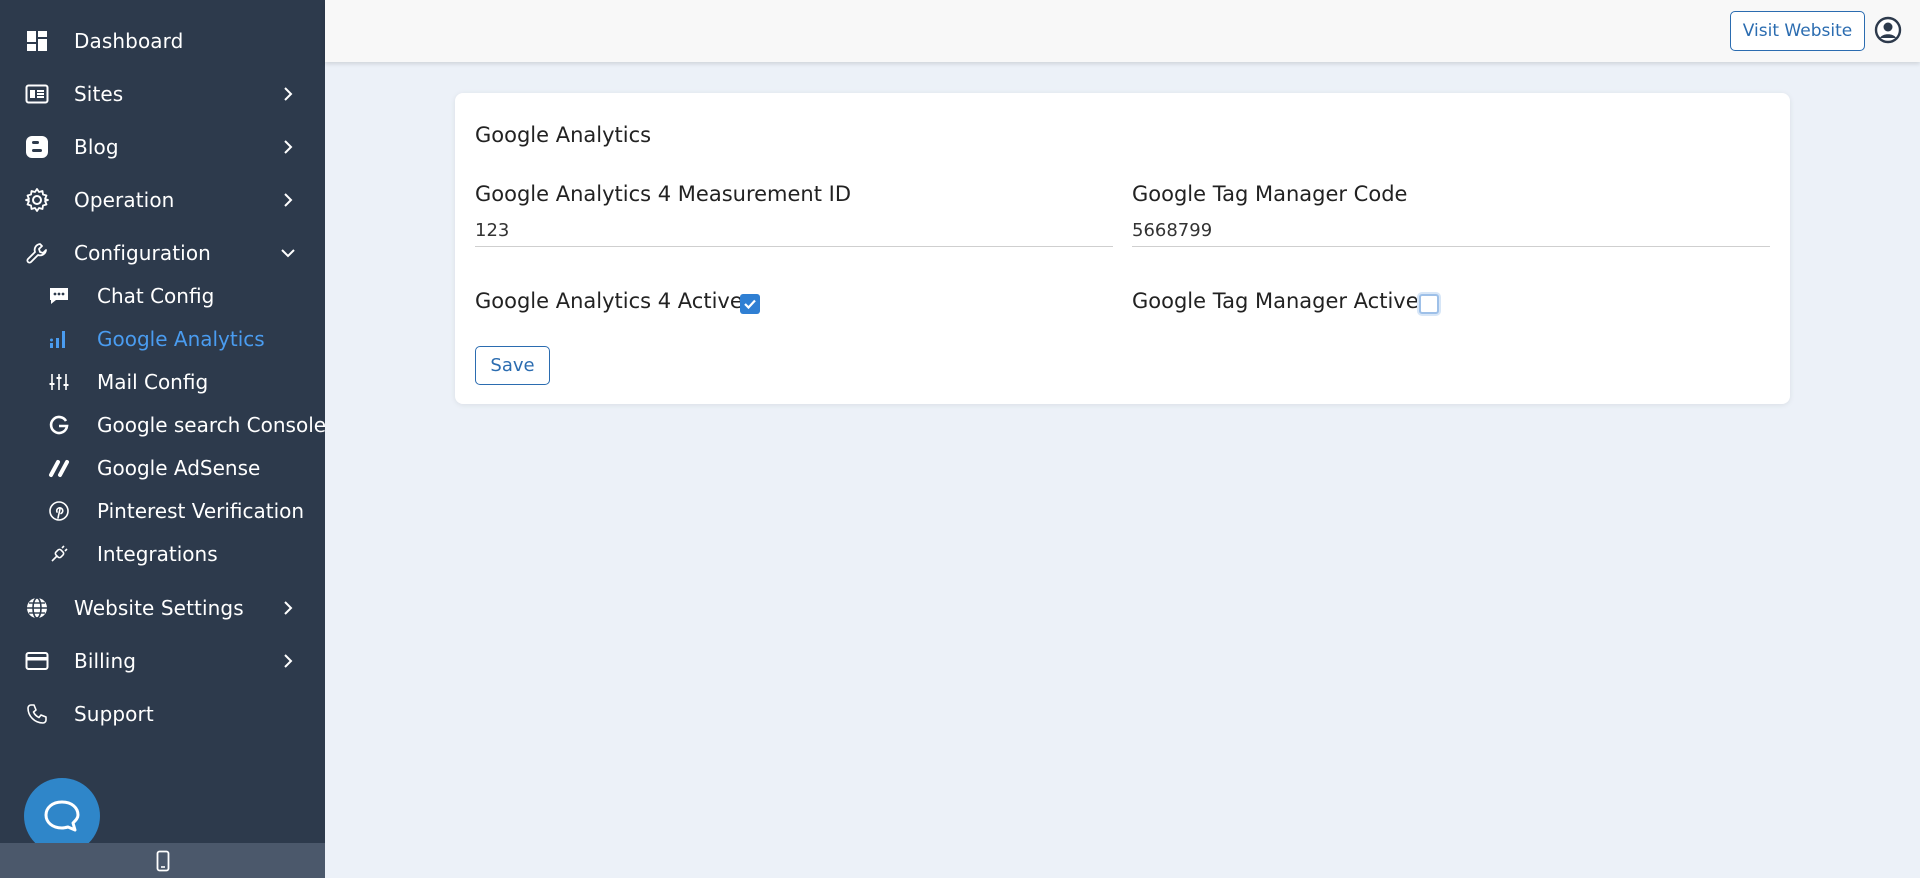 The height and width of the screenshot is (878, 1920). What do you see at coordinates (59, 554) in the screenshot?
I see `plug-icon` at bounding box center [59, 554].